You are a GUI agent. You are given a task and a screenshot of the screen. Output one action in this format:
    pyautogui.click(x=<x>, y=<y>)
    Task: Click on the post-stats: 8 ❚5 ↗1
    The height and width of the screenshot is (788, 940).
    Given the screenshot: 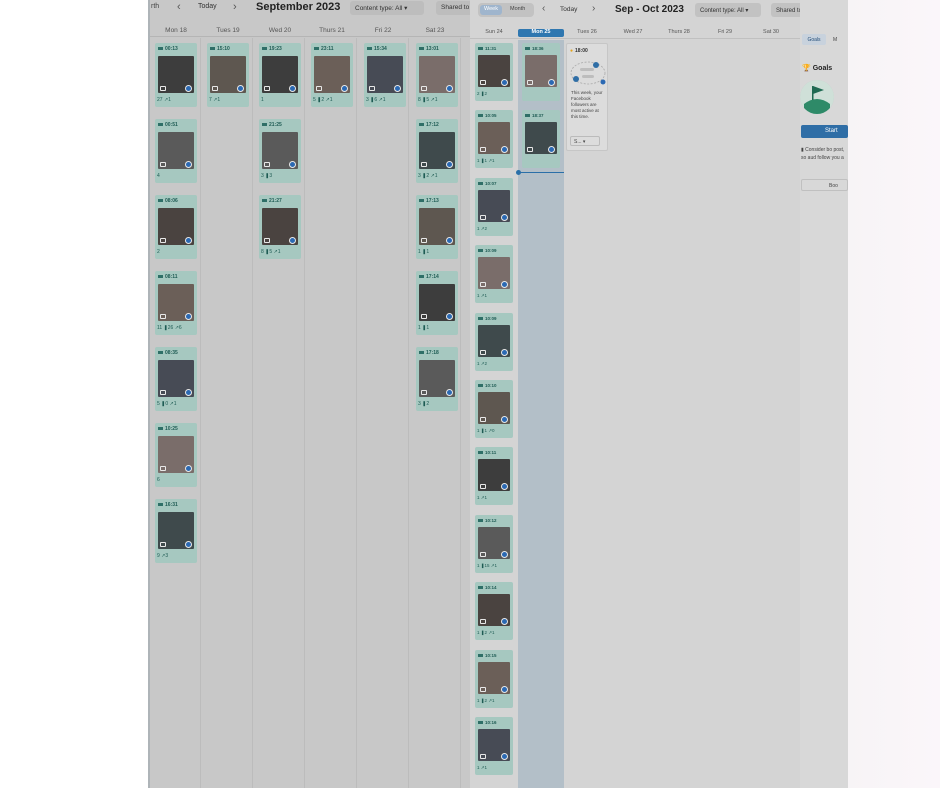 What is the action you would take?
    pyautogui.click(x=271, y=252)
    